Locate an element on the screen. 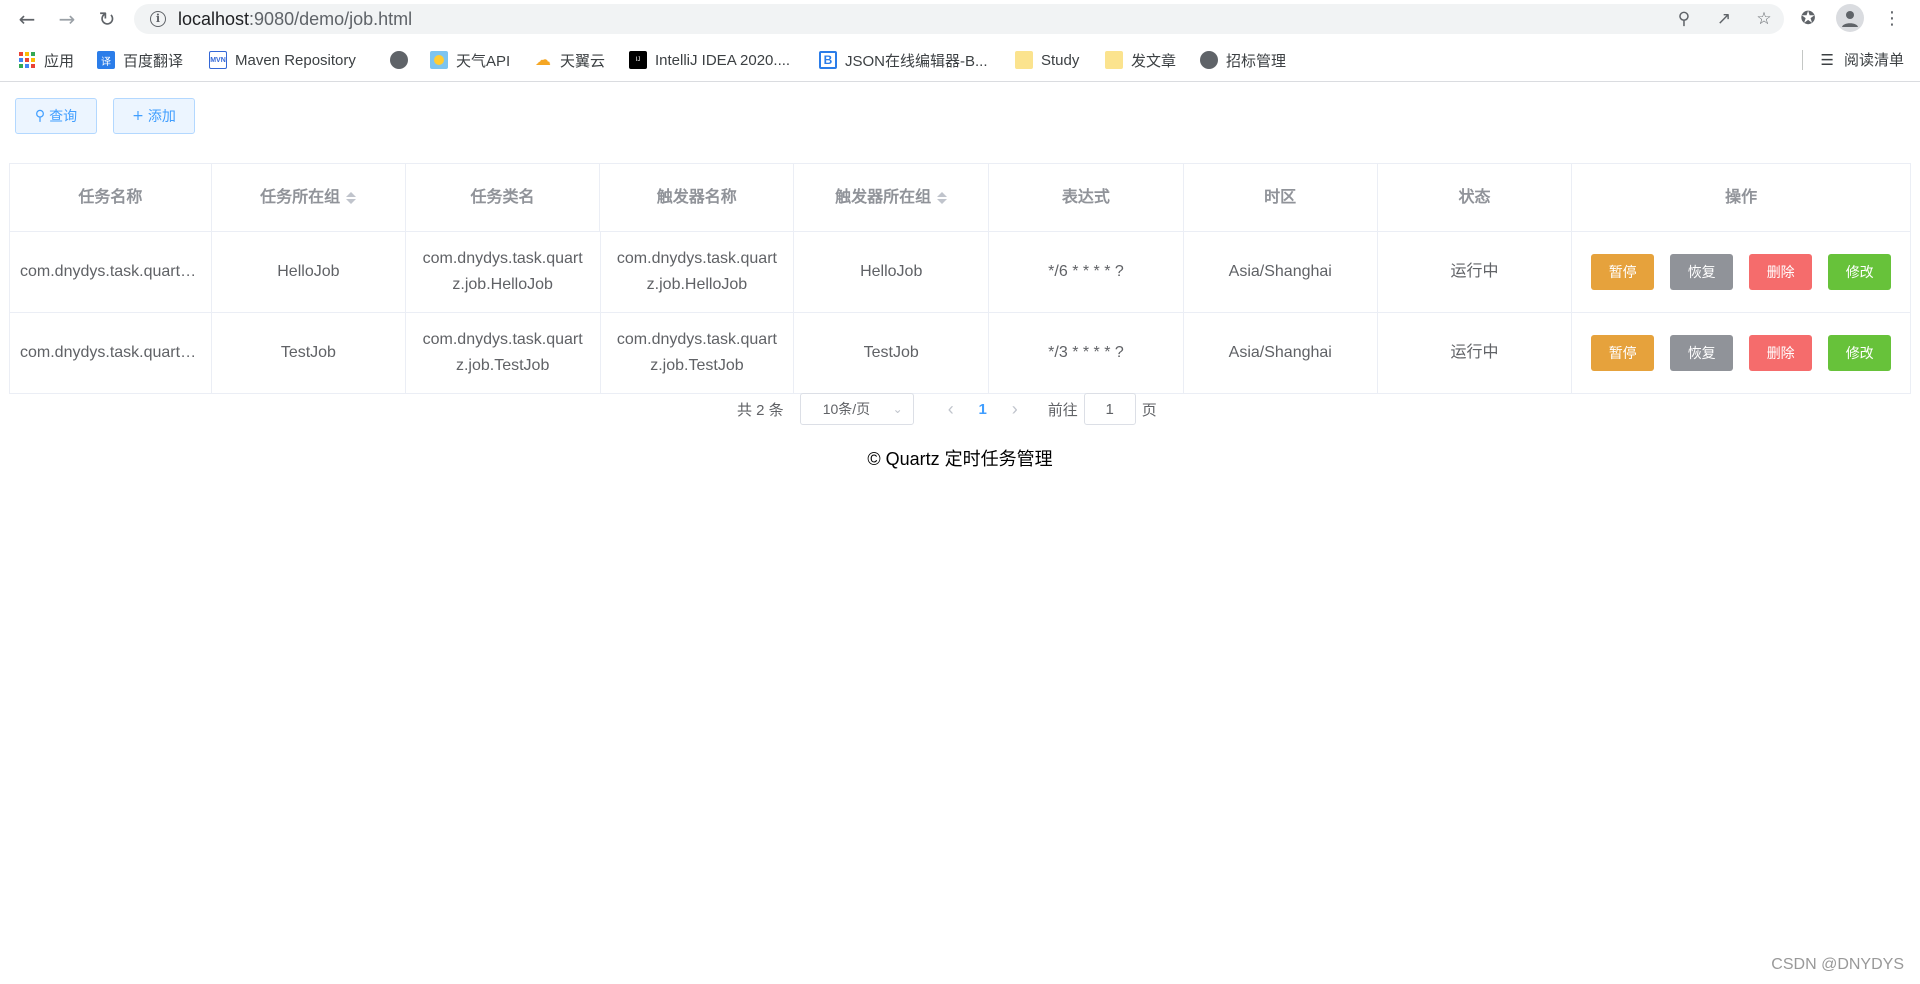 The height and width of the screenshot is (984, 1920). bookmark-baidu-translate: 译 百度翻译 is located at coordinates (140, 60).